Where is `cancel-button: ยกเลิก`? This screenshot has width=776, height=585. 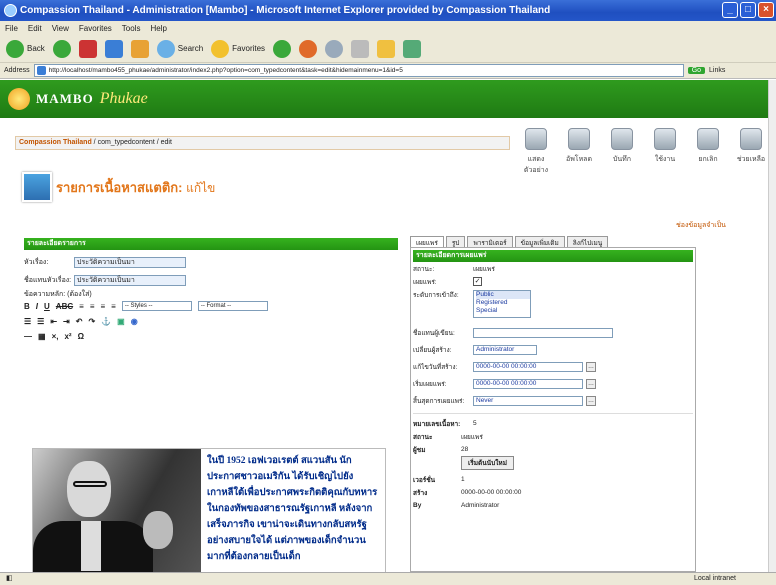
cancel-button: ยกเลิก is located at coordinates (708, 152).